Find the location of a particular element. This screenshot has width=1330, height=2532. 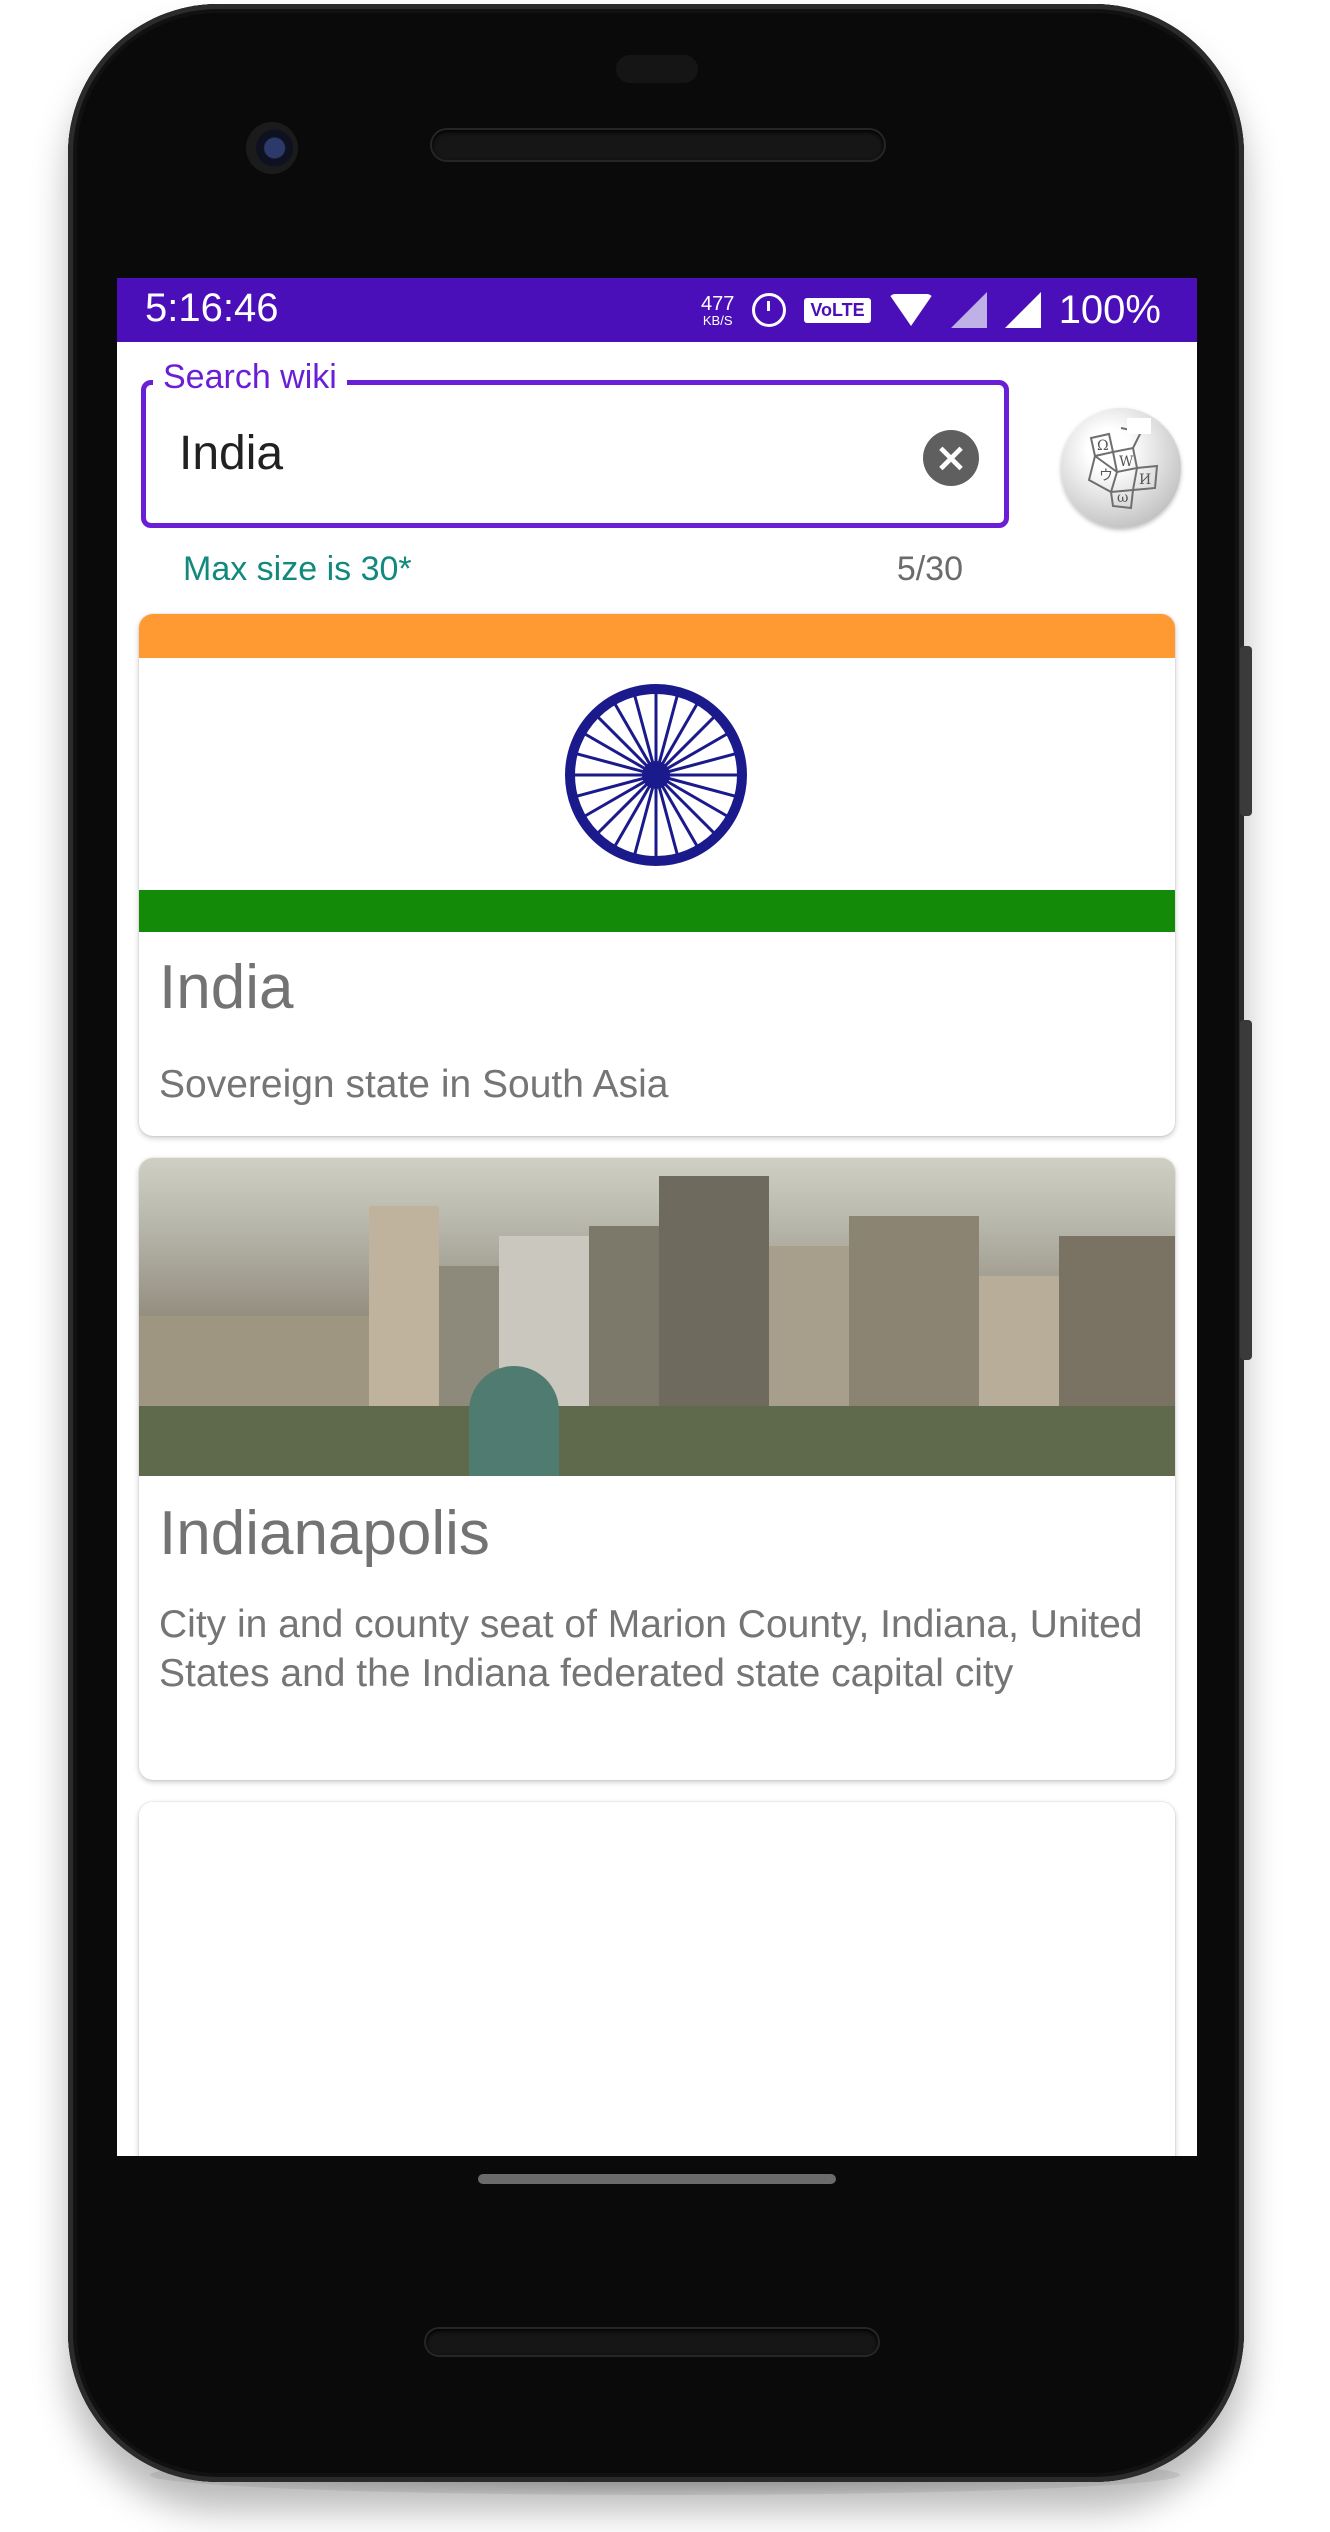

wikipedia-globe-icon: Ω W И ウ ω is located at coordinates (1121, 468).